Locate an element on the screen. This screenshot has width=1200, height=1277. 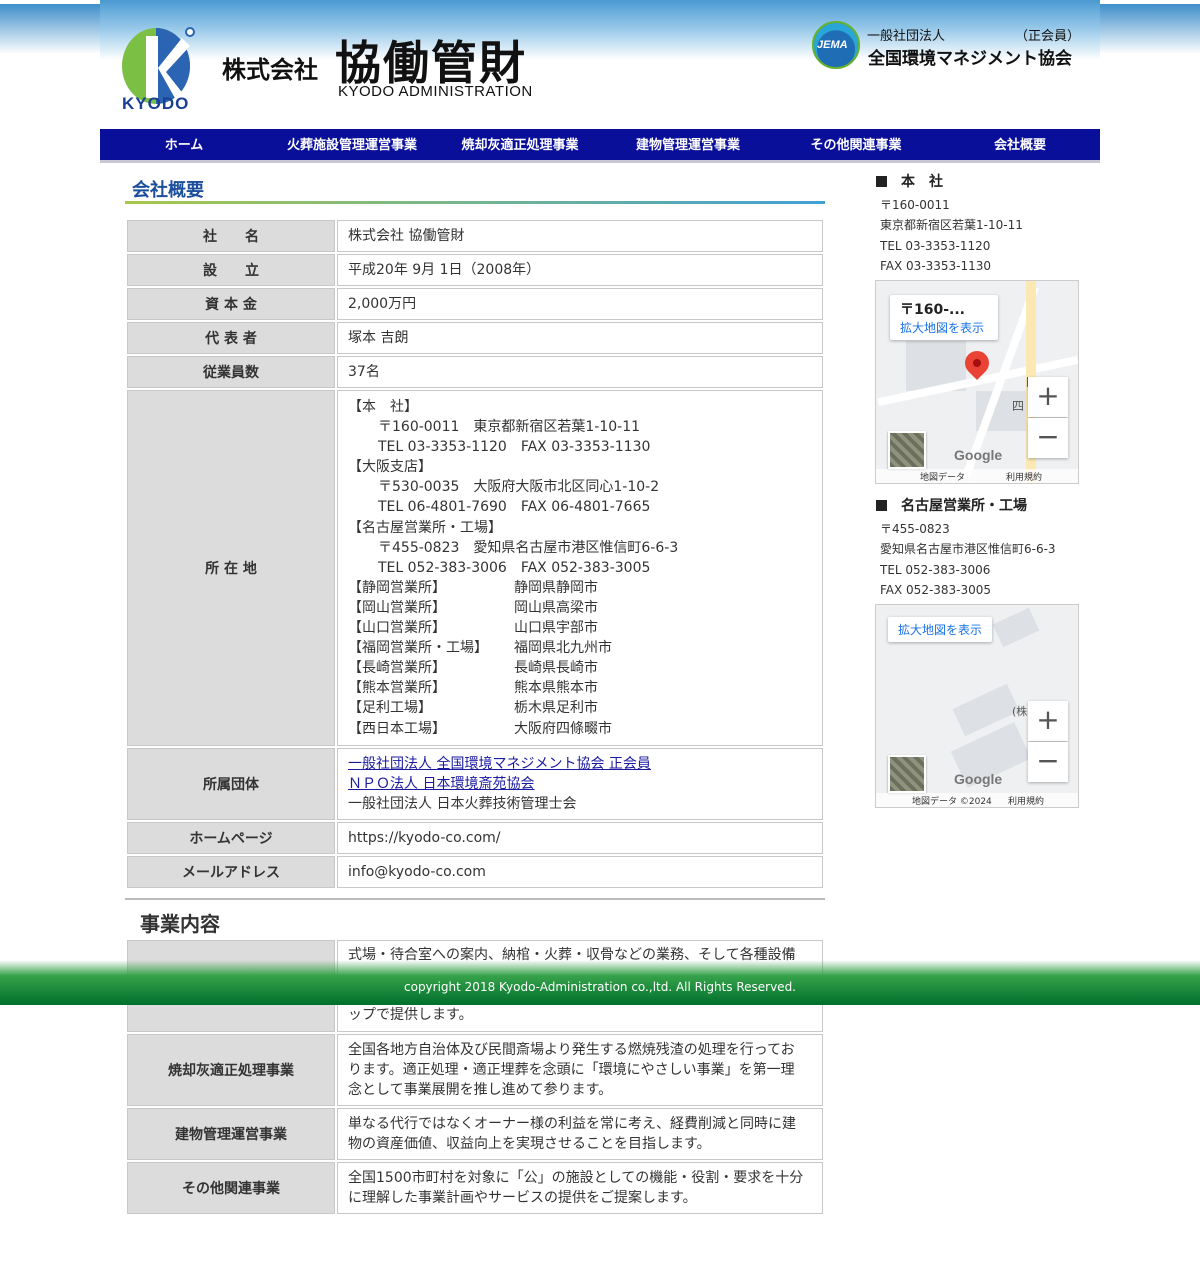
branch-name: 【静岡営業所】 is located at coordinates (397, 587).